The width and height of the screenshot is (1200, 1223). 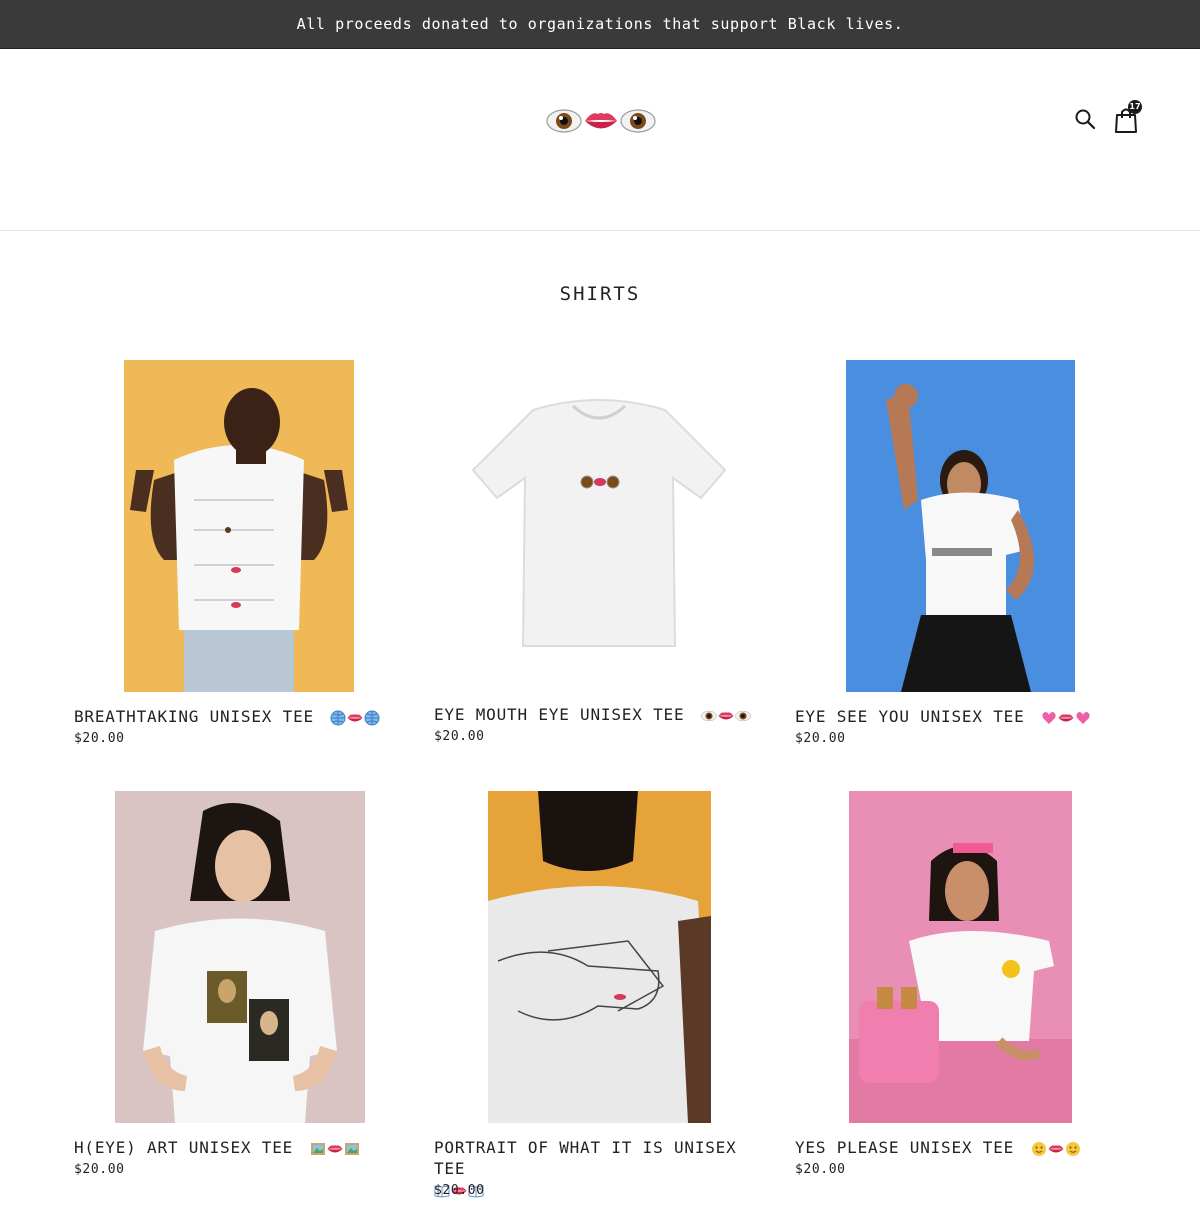 I want to click on model-raised-fist-illustration, so click(x=960, y=538).